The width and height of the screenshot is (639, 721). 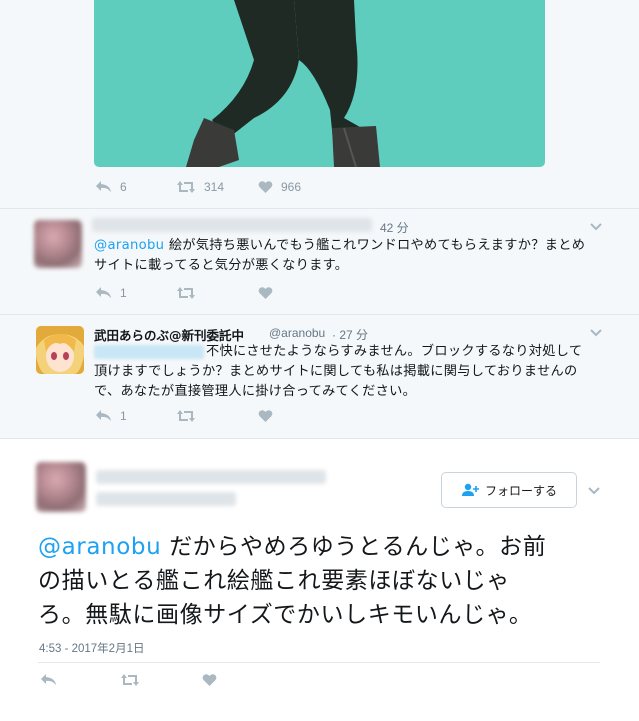 I want to click on reply-action: 6, so click(x=111, y=187).